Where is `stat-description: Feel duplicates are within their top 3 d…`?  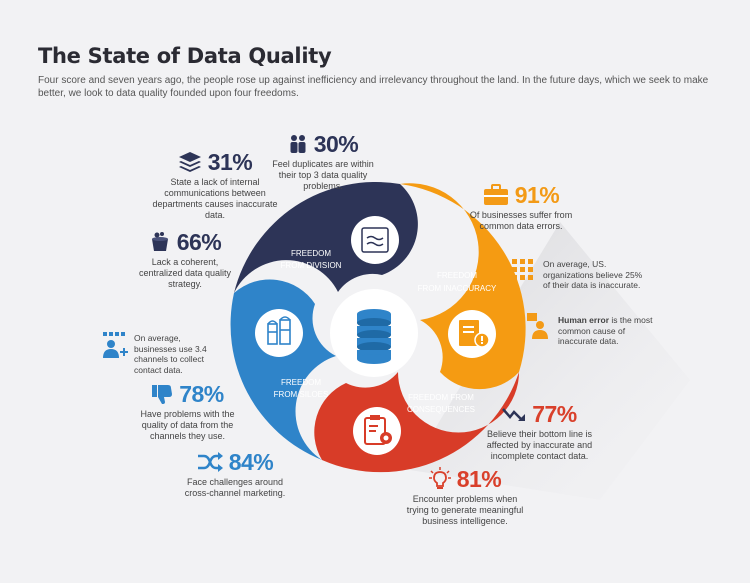 stat-description: Feel duplicates are within their top 3 d… is located at coordinates (323, 175).